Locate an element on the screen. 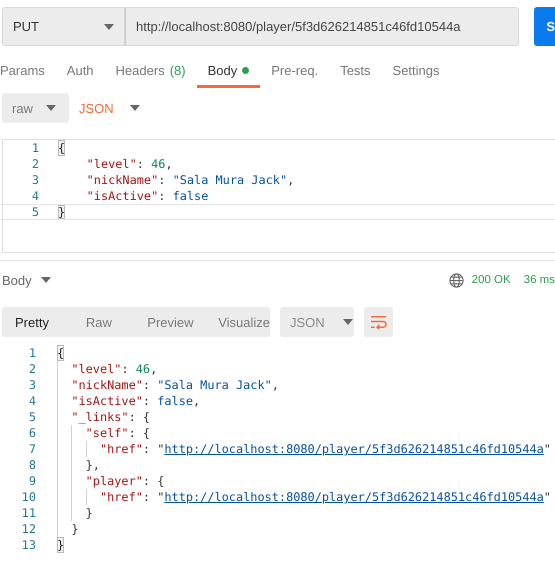 The height and width of the screenshot is (567, 555). wrap-lines-button is located at coordinates (378, 322).